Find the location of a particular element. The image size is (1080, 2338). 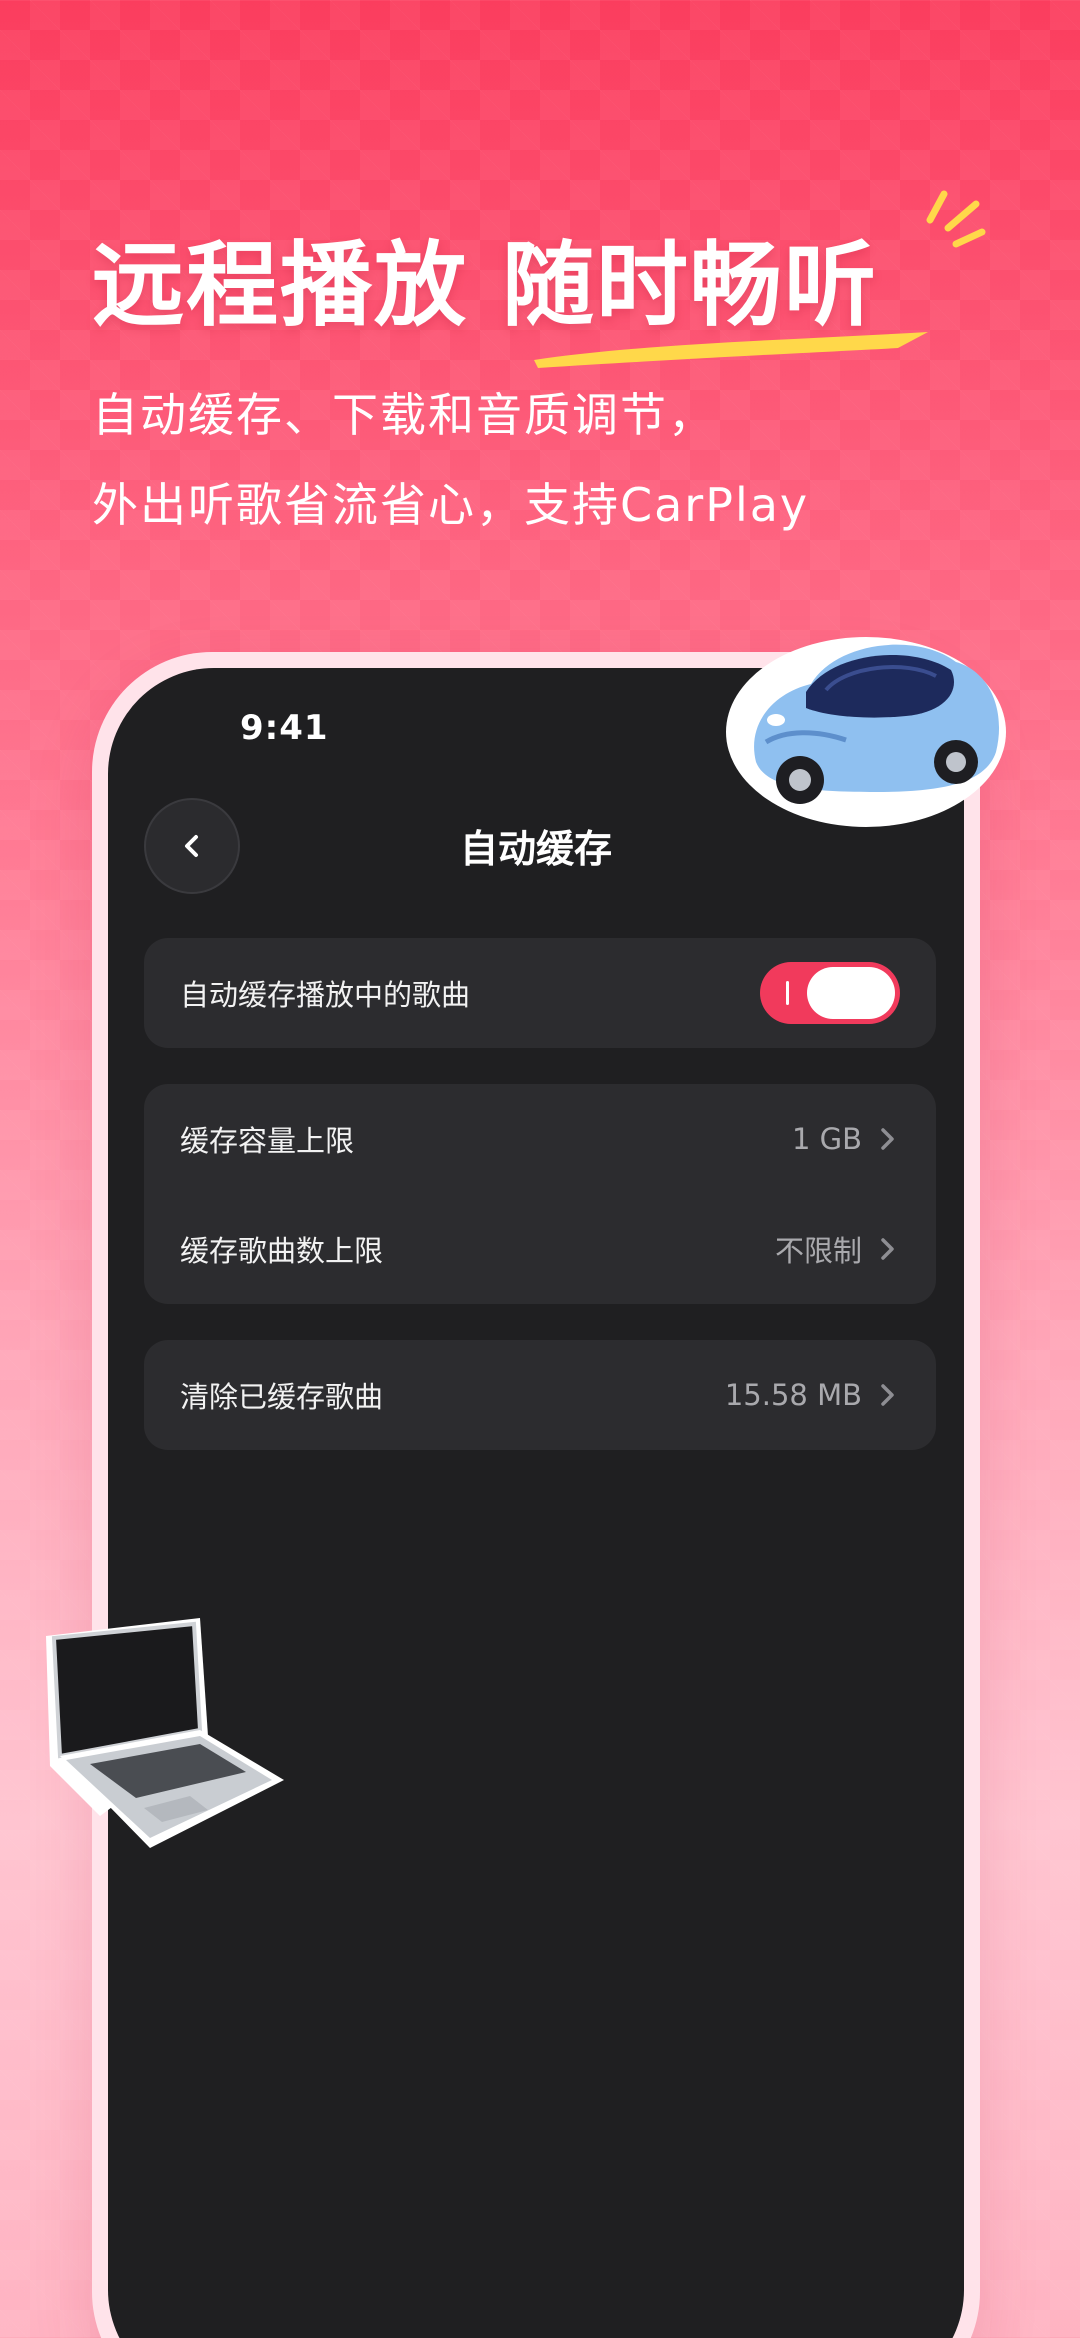

status-bar-time: 9:41 is located at coordinates (284, 728).